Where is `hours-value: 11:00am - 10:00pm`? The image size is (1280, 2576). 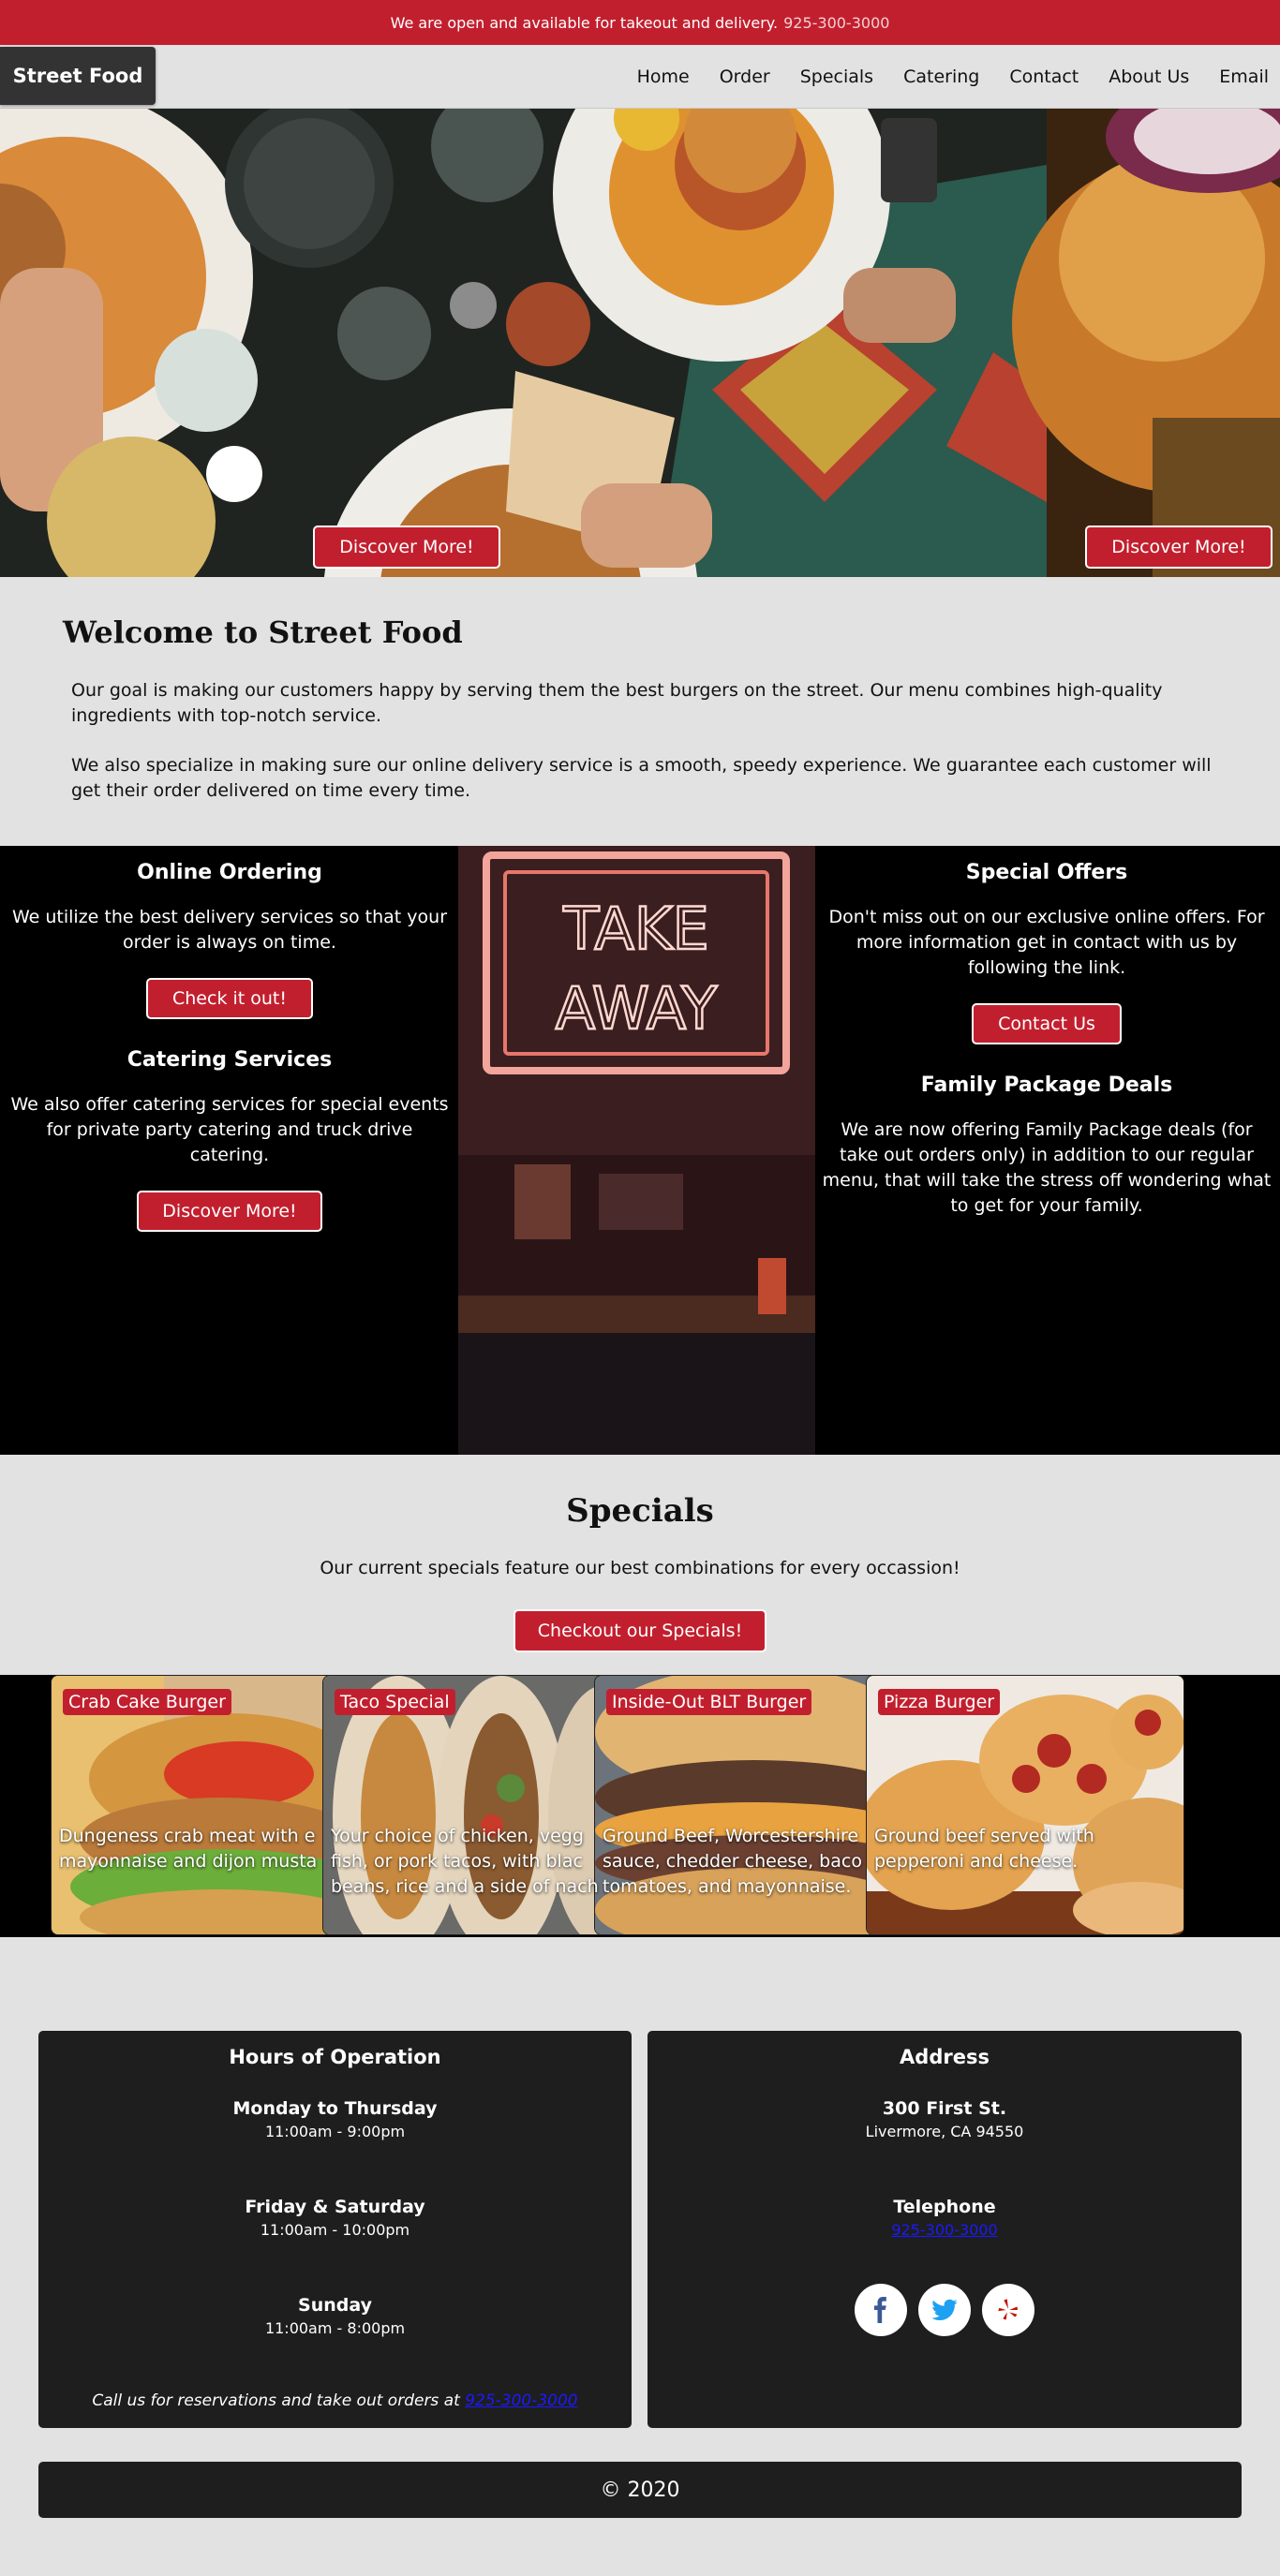
hours-value: 11:00am - 10:00pm is located at coordinates (335, 2230).